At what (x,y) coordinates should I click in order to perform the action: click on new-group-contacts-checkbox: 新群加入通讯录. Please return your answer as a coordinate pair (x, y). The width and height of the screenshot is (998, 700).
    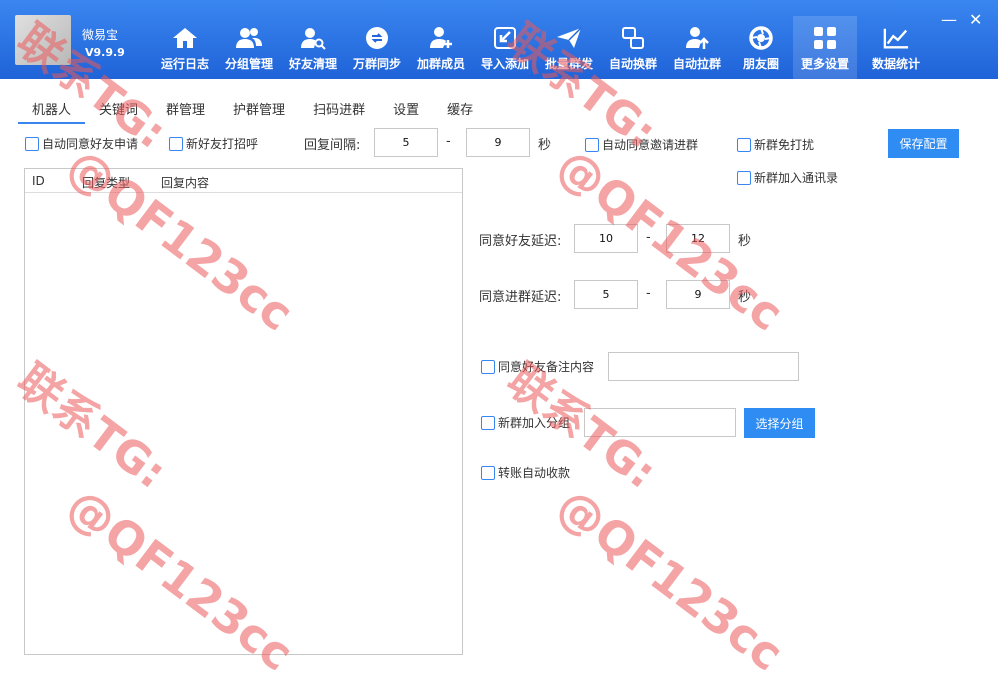
    Looking at the image, I should click on (787, 177).